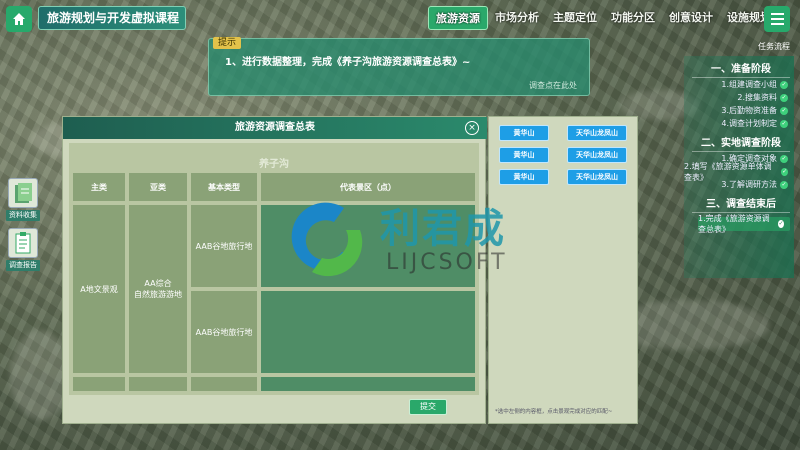  What do you see at coordinates (428, 407) in the screenshot?
I see `submit-button: 提交` at bounding box center [428, 407].